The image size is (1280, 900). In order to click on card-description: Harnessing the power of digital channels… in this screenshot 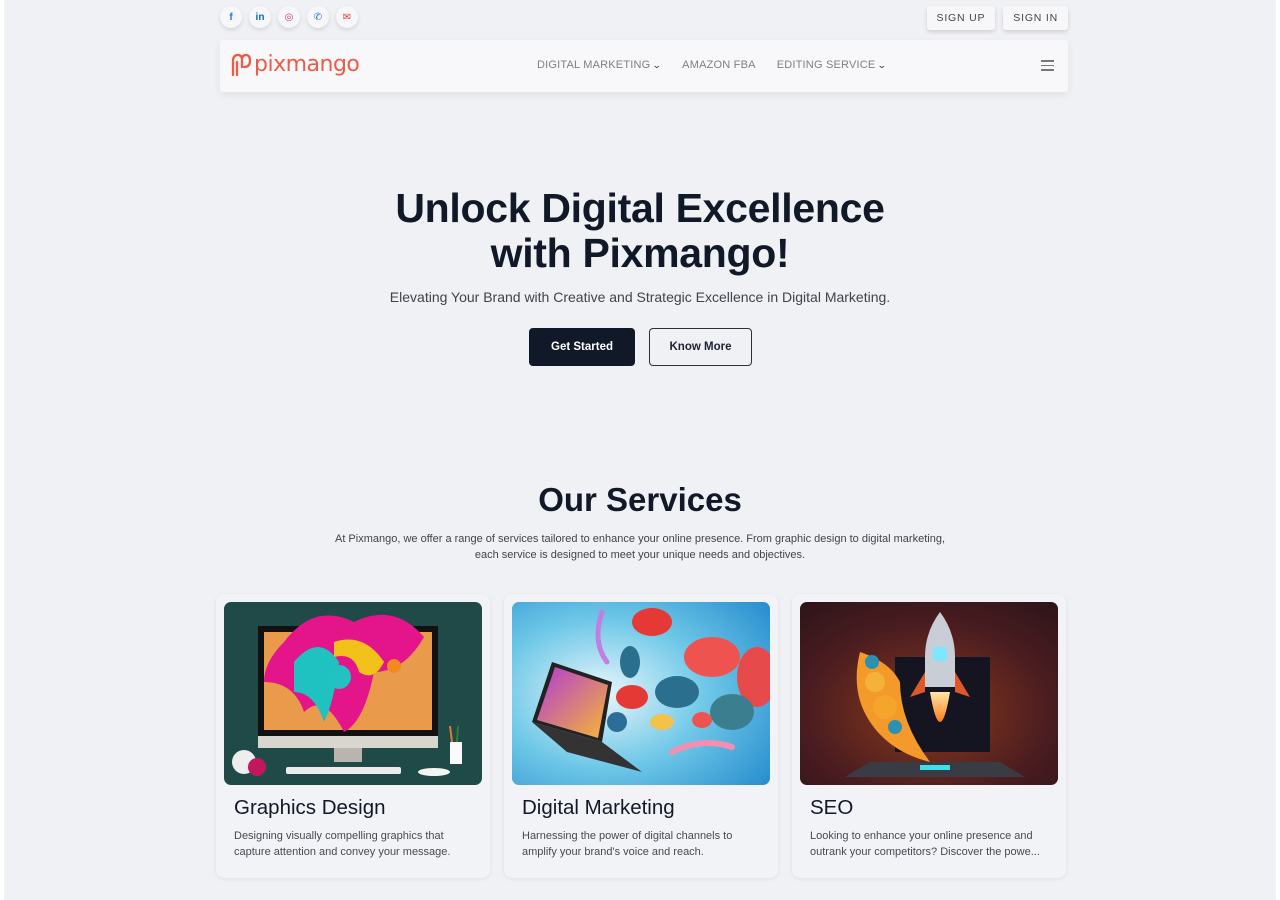, I will do `click(627, 844)`.